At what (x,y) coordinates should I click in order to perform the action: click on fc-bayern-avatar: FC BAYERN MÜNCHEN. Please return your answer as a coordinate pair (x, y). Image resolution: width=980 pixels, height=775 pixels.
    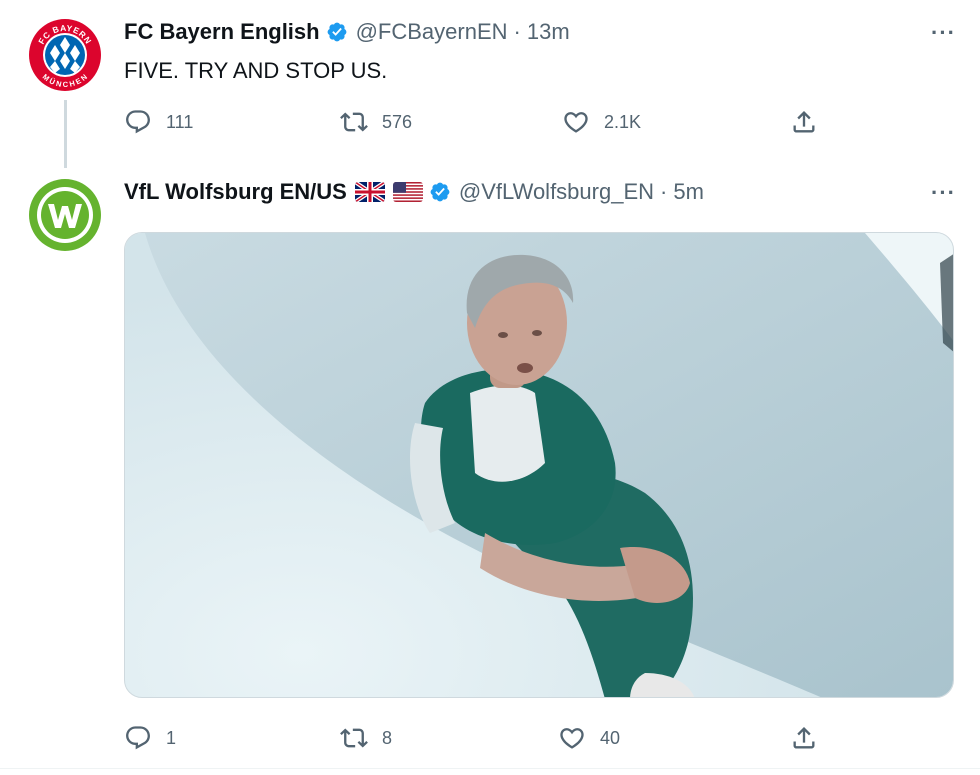
    Looking at the image, I should click on (65, 55).